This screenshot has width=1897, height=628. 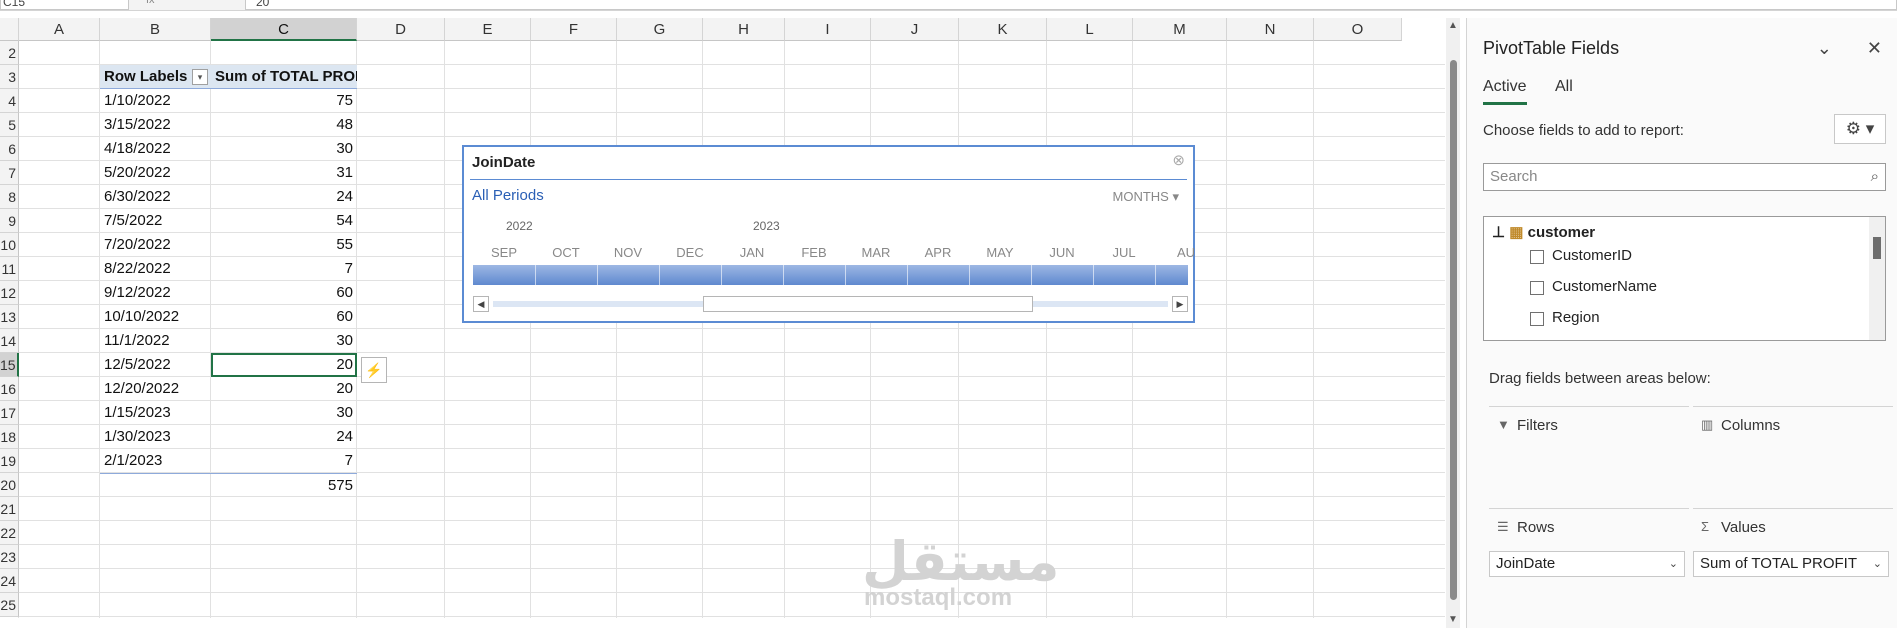 What do you see at coordinates (1589, 456) in the screenshot?
I see `filters-area: ▼ Filters` at bounding box center [1589, 456].